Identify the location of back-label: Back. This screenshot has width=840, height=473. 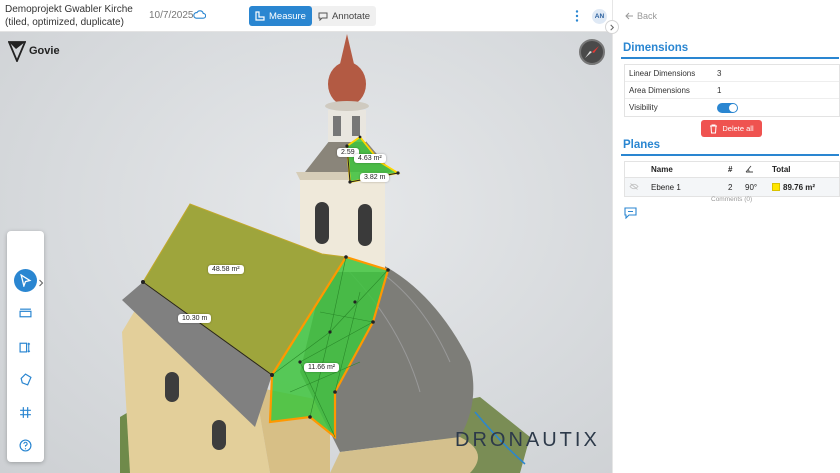
(647, 16).